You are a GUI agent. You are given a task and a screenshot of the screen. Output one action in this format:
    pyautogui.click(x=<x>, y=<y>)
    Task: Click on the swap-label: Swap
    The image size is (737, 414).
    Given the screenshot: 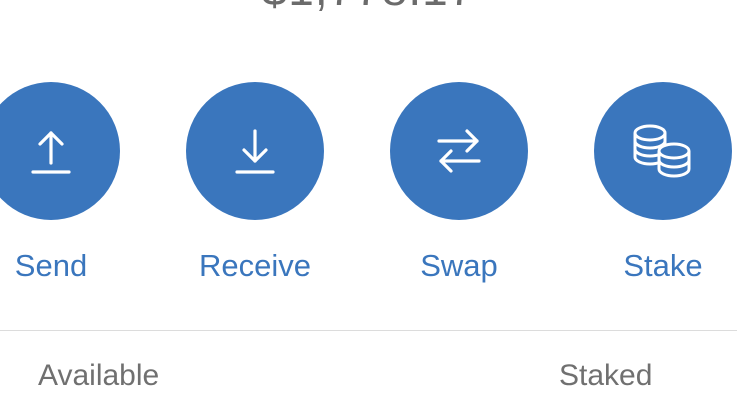 What is the action you would take?
    pyautogui.click(x=459, y=266)
    